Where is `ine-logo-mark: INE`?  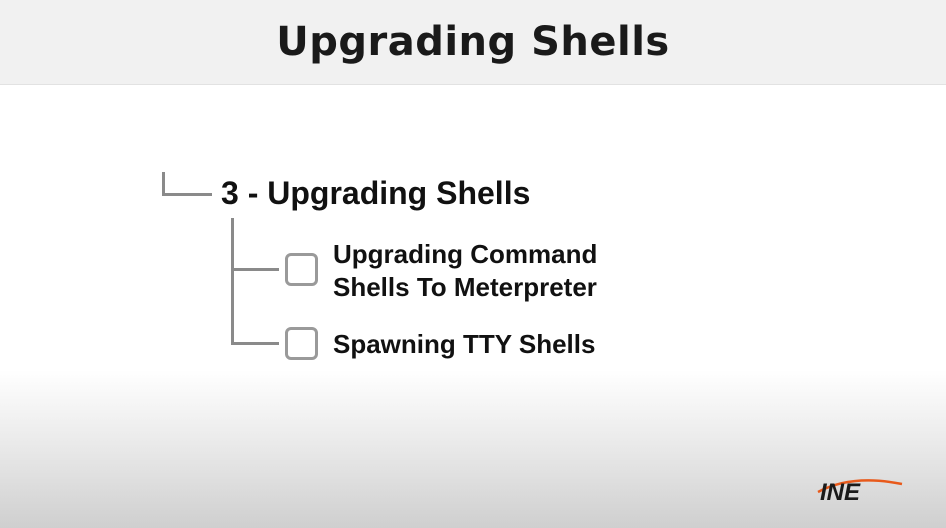
ine-logo-mark: INE is located at coordinates (860, 492).